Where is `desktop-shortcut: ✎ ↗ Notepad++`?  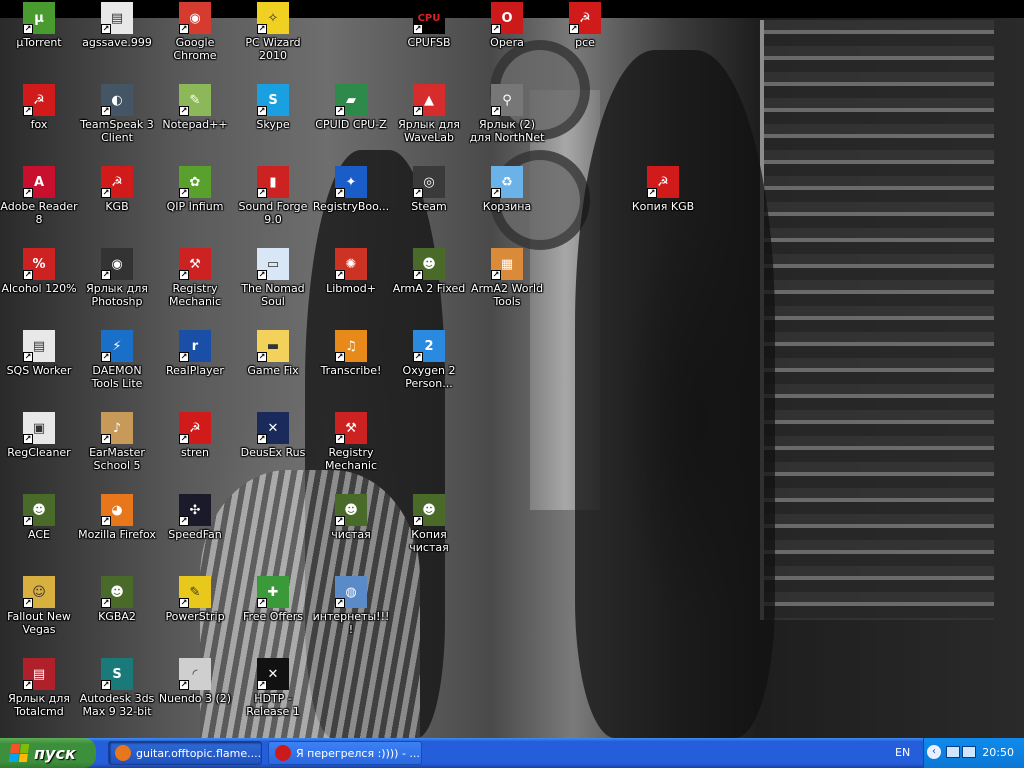 desktop-shortcut: ✎ ↗ Notepad++ is located at coordinates (195, 107).